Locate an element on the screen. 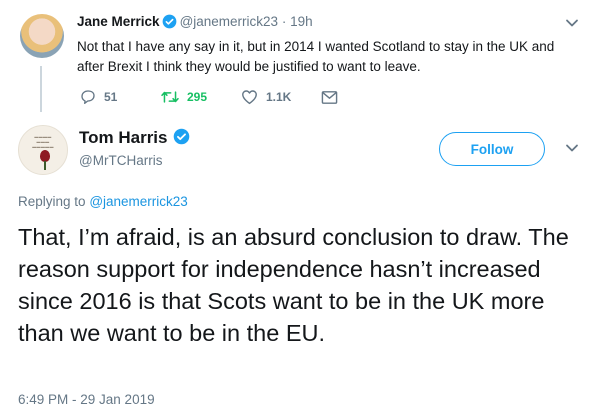 The height and width of the screenshot is (418, 594). reply-icon is located at coordinates (88, 97).